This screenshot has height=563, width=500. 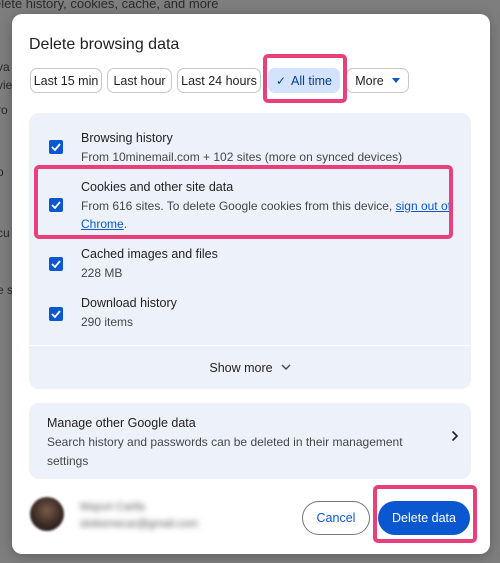 I want to click on chevron-down-icon, so click(x=286, y=367).